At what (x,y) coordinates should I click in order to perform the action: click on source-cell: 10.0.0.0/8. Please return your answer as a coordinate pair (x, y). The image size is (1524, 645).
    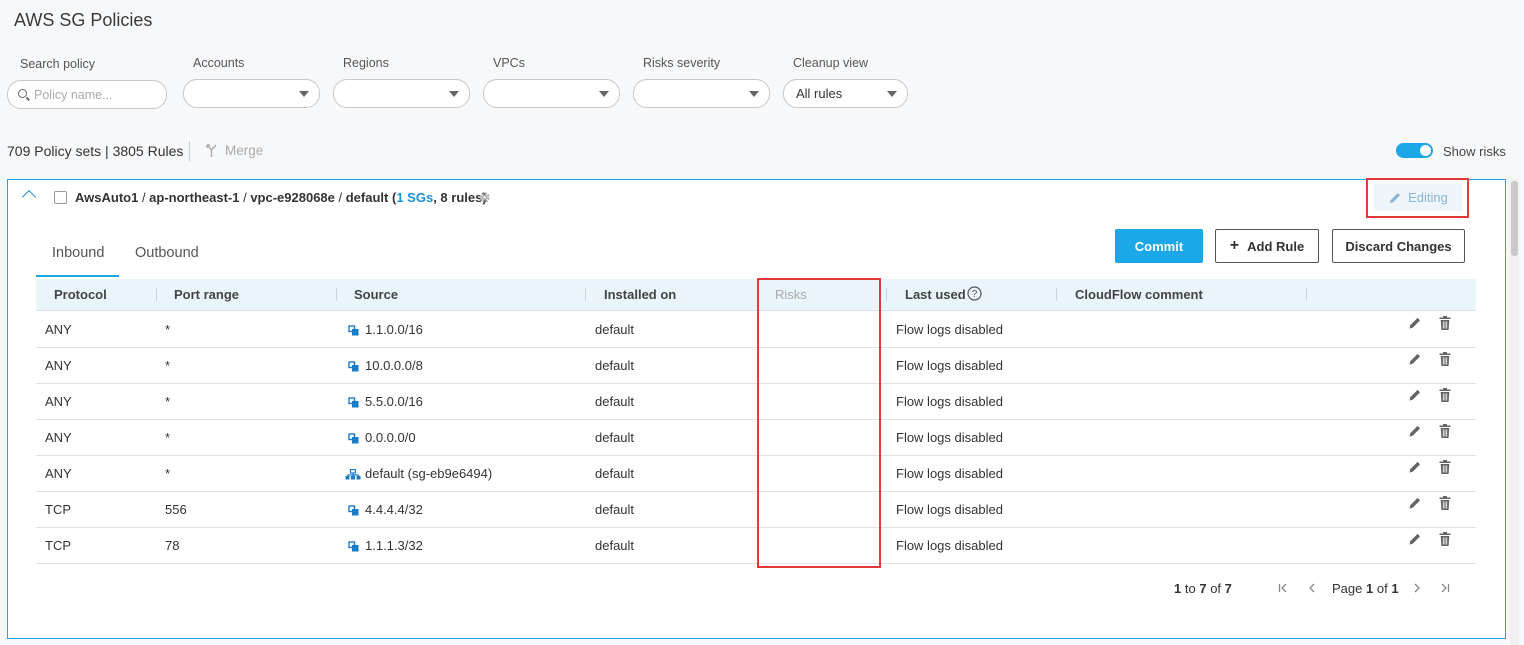
    Looking at the image, I should click on (394, 365).